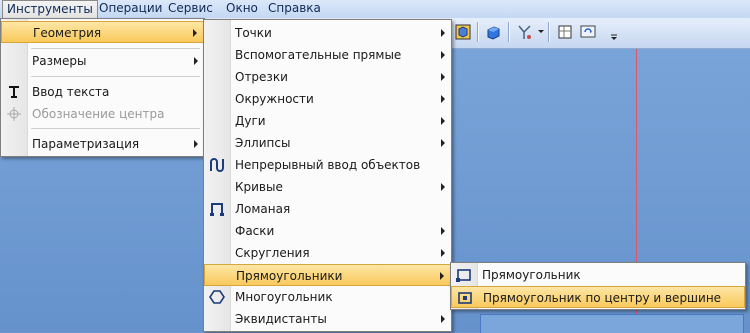 The width and height of the screenshot is (750, 333). What do you see at coordinates (242, 8) in the screenshot?
I see `menubar-window: Окно` at bounding box center [242, 8].